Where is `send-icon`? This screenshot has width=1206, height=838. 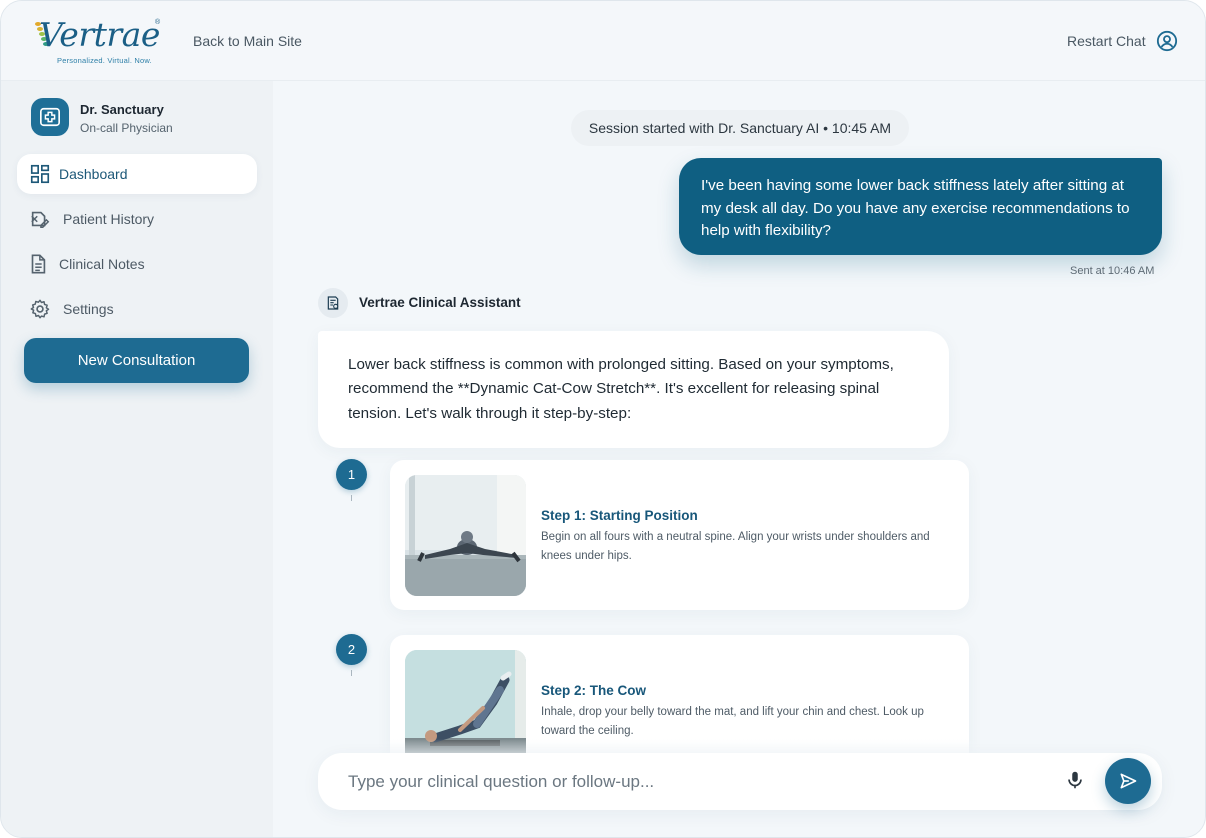 send-icon is located at coordinates (1128, 781).